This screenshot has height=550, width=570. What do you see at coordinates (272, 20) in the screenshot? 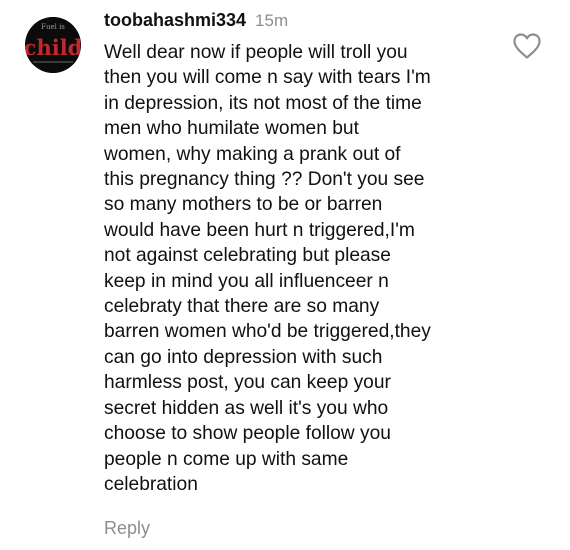
I see `comment-timestamp: 15m` at bounding box center [272, 20].